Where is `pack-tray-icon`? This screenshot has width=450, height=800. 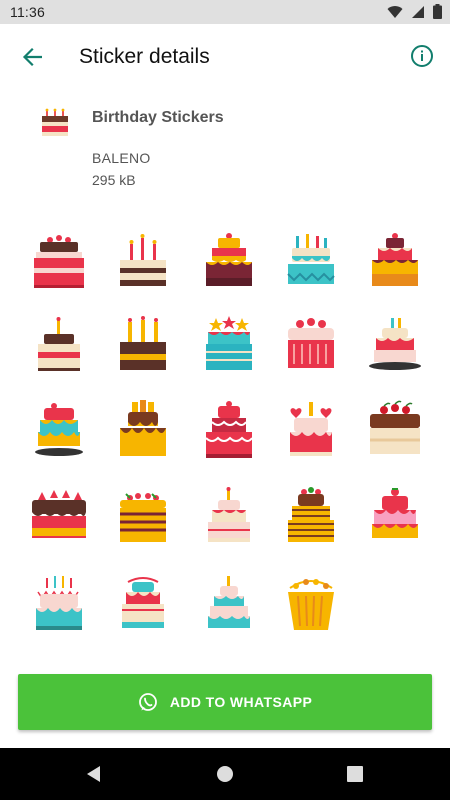
pack-tray-icon is located at coordinates (55, 122).